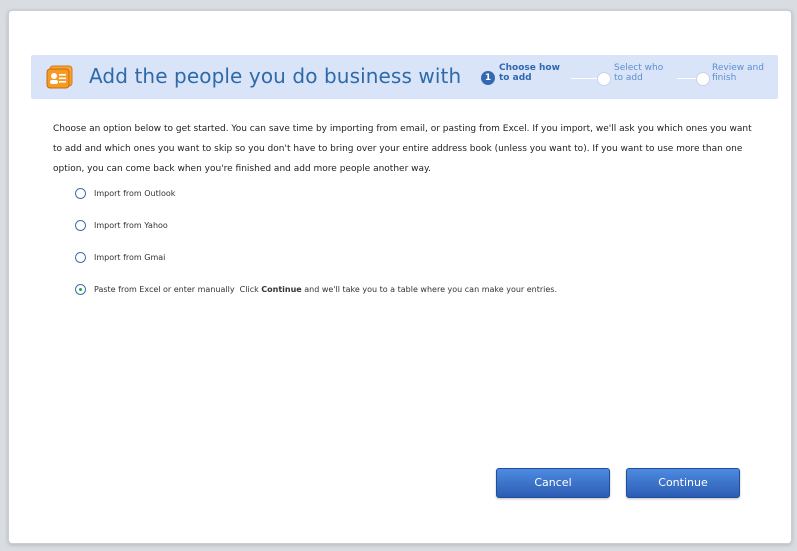 The image size is (797, 551). Describe the element at coordinates (59, 77) in the screenshot. I see `contacts-card-icon` at that location.